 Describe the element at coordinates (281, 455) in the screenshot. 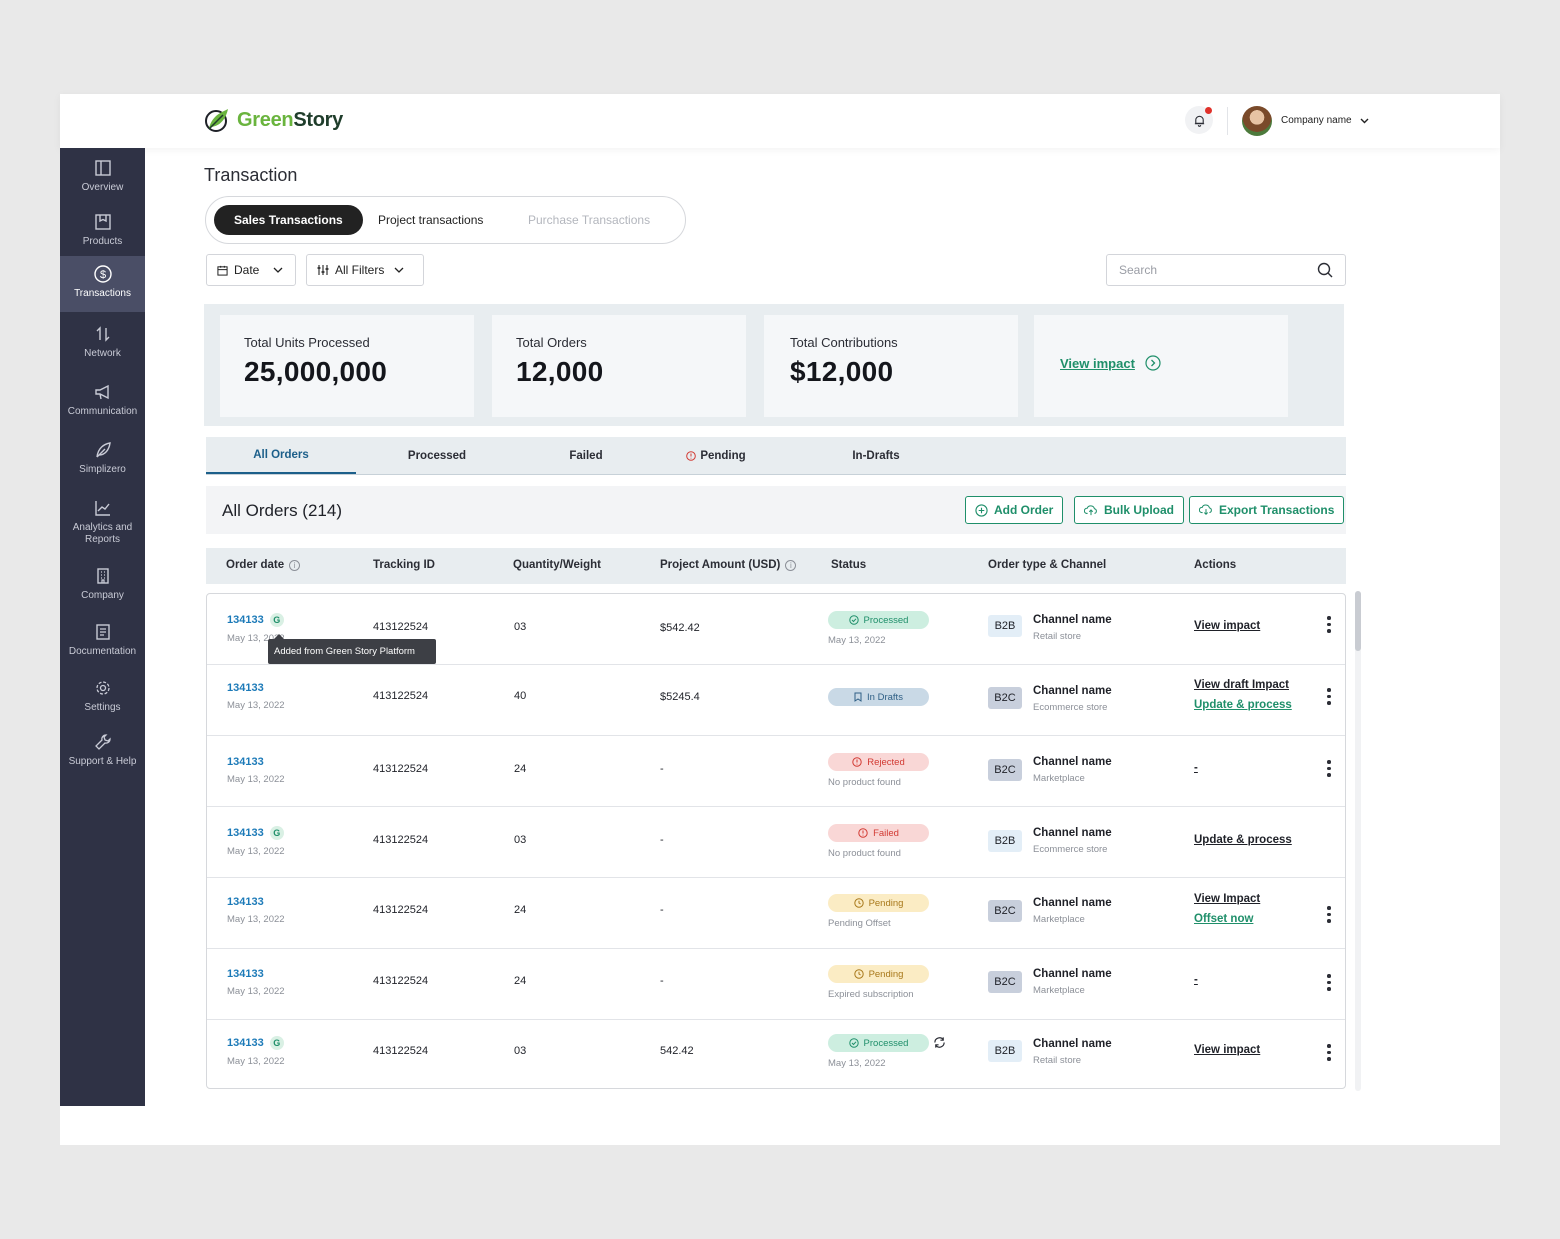

I see `tab-all-orders: All Orders` at that location.